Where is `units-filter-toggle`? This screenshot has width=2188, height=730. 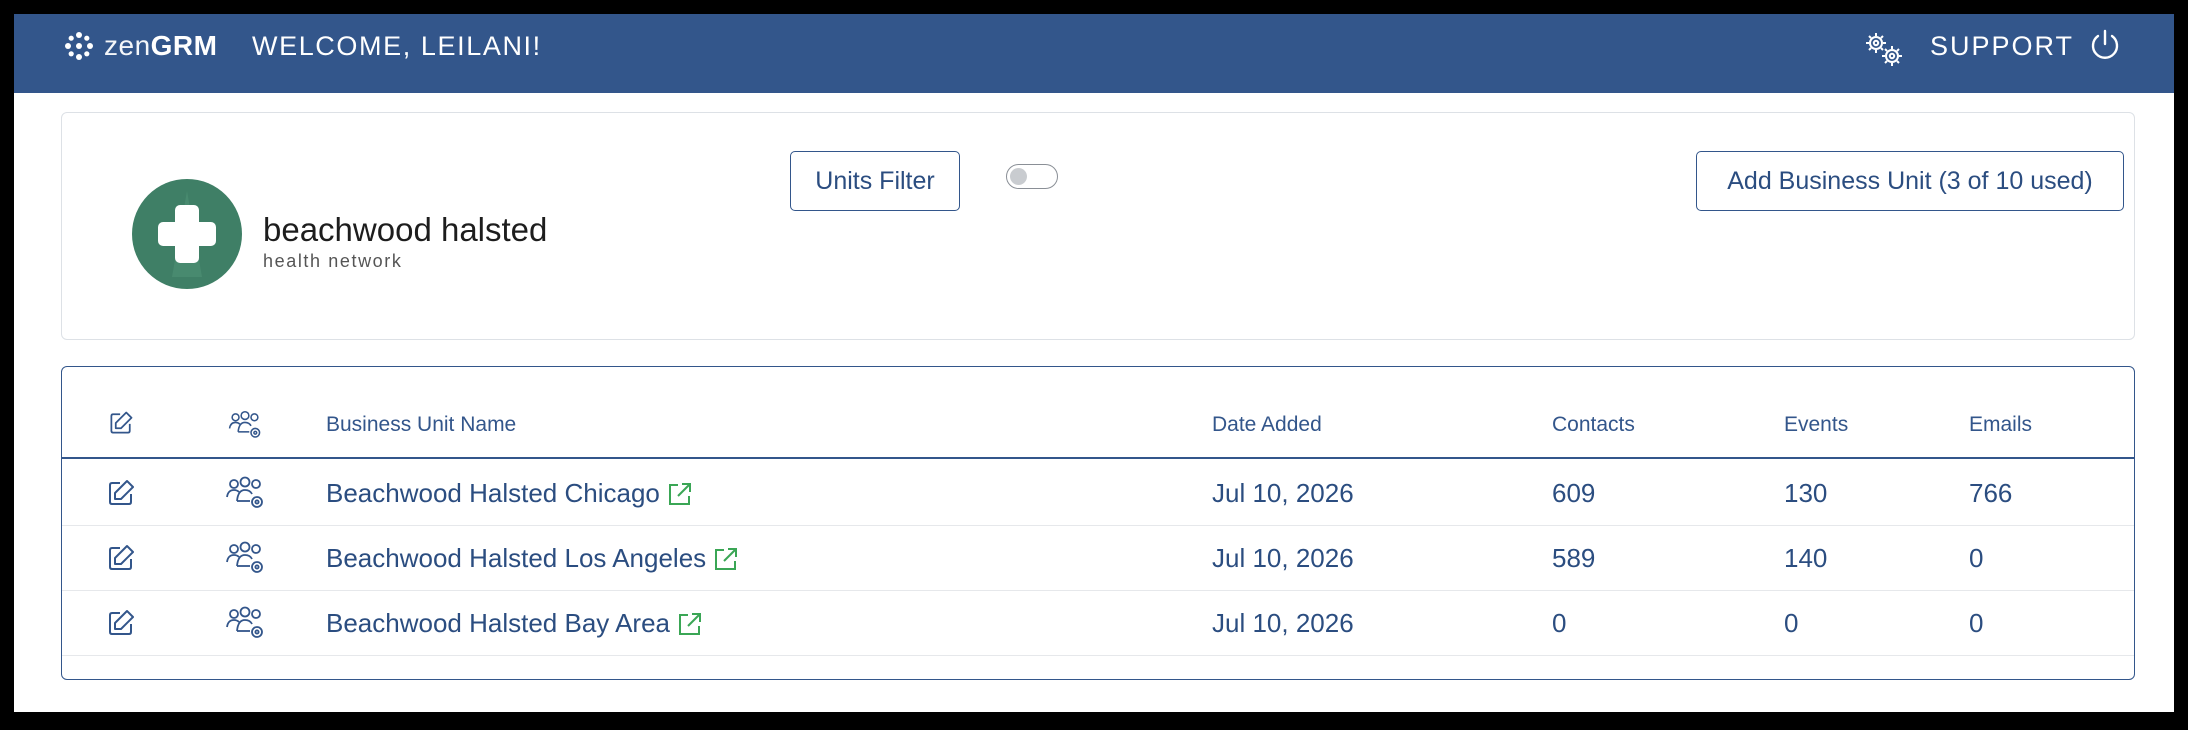 units-filter-toggle is located at coordinates (1032, 176).